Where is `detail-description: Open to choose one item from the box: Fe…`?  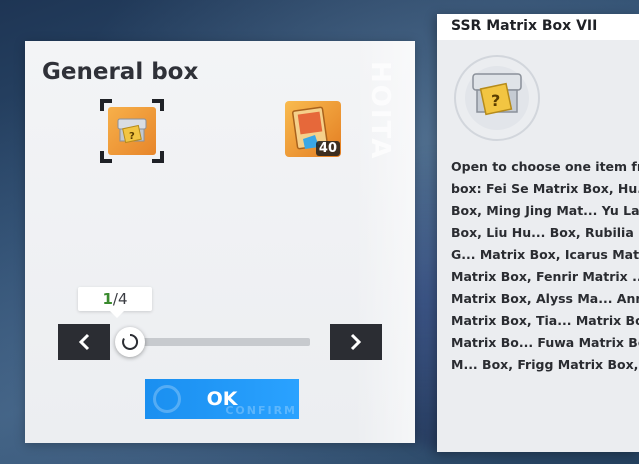
detail-description: Open to choose one item from the box: Fe… is located at coordinates (545, 265).